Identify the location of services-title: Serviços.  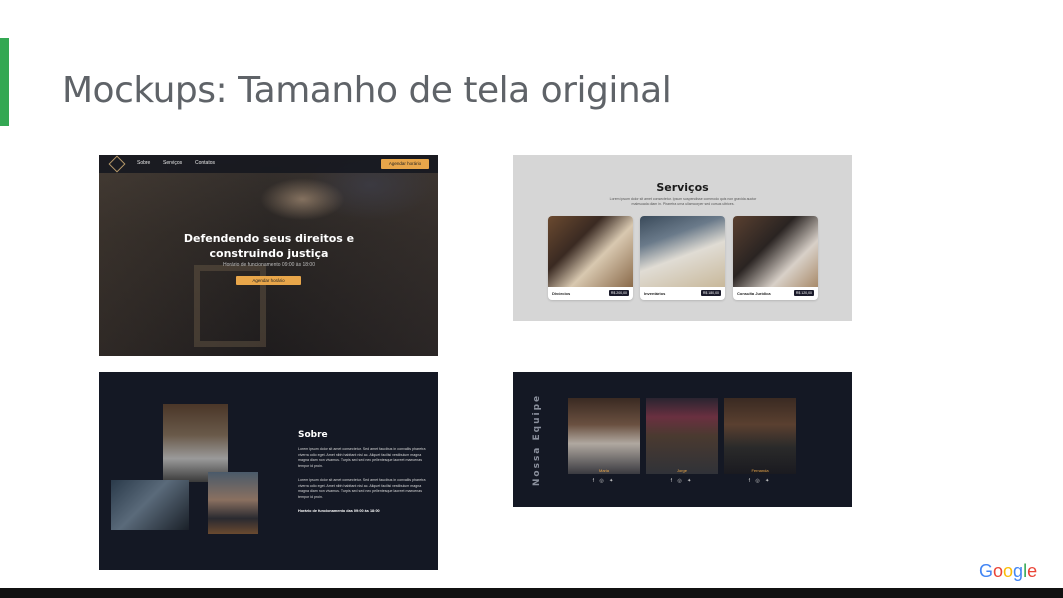
(682, 187).